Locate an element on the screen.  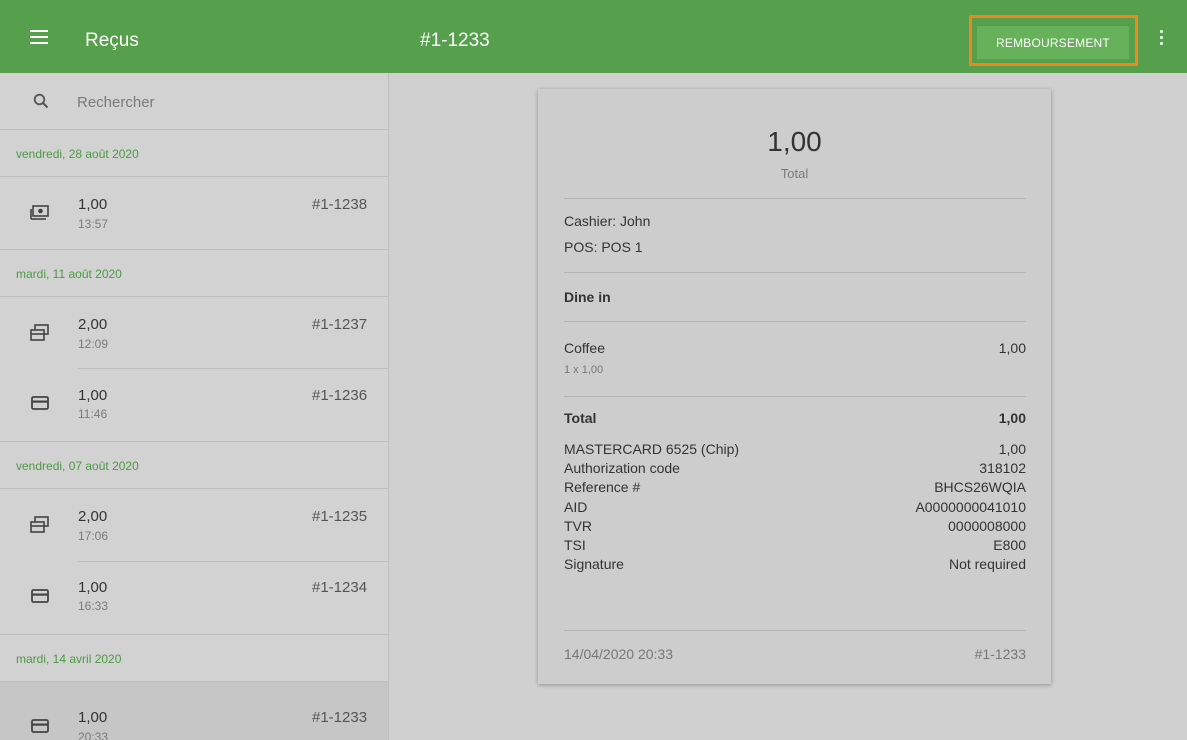
refund-button: REMBOURSEMENT is located at coordinates (1053, 42).